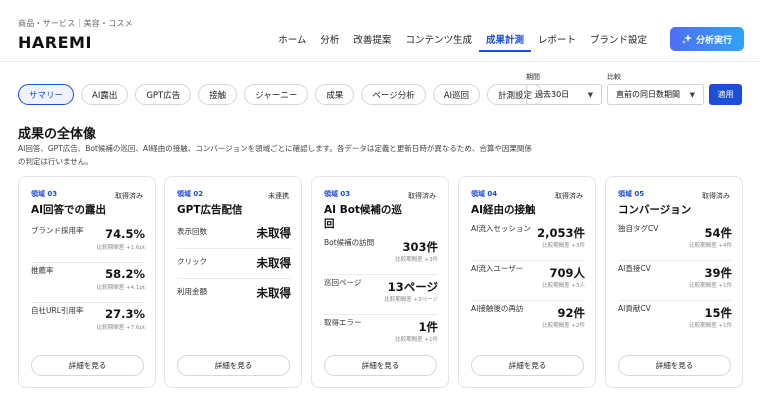  What do you see at coordinates (349, 242) in the screenshot?
I see `metric-label: Bot候補の訪問` at bounding box center [349, 242].